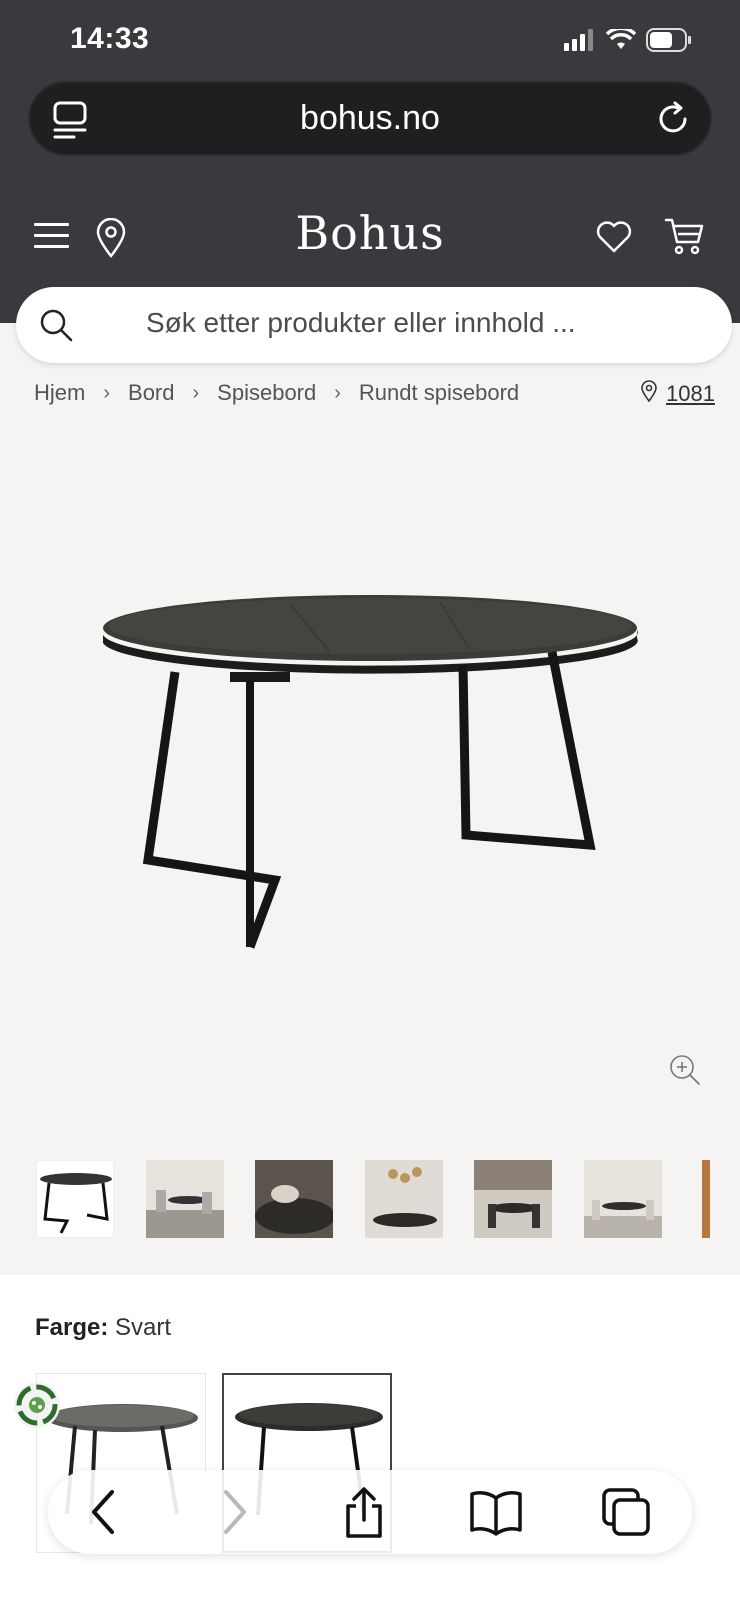  Describe the element at coordinates (234, 1514) in the screenshot. I see `forward-icon` at that location.